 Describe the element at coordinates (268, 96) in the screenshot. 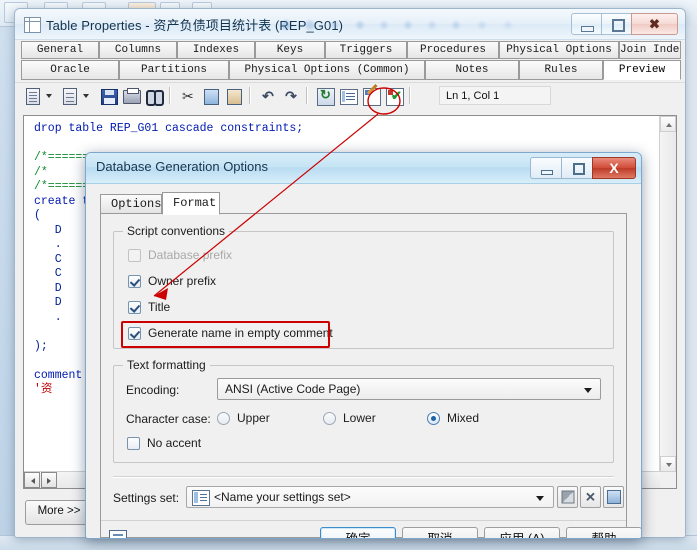

I see `undo-icon: ↶` at that location.